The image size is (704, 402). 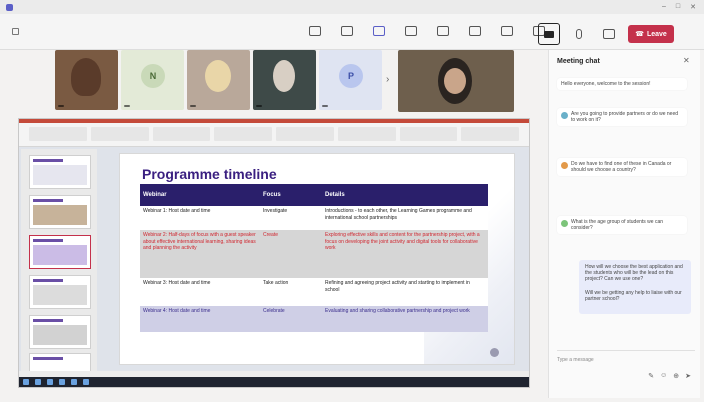 What do you see at coordinates (26, 382) in the screenshot?
I see `start-icon` at bounding box center [26, 382].